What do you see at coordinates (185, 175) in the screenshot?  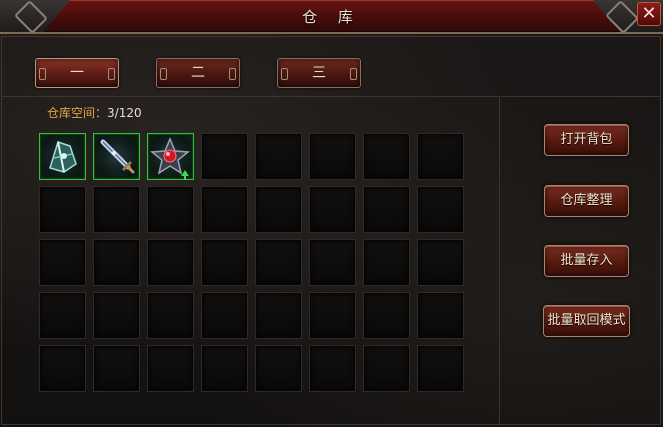 I see `upgrade-arrow-icon` at bounding box center [185, 175].